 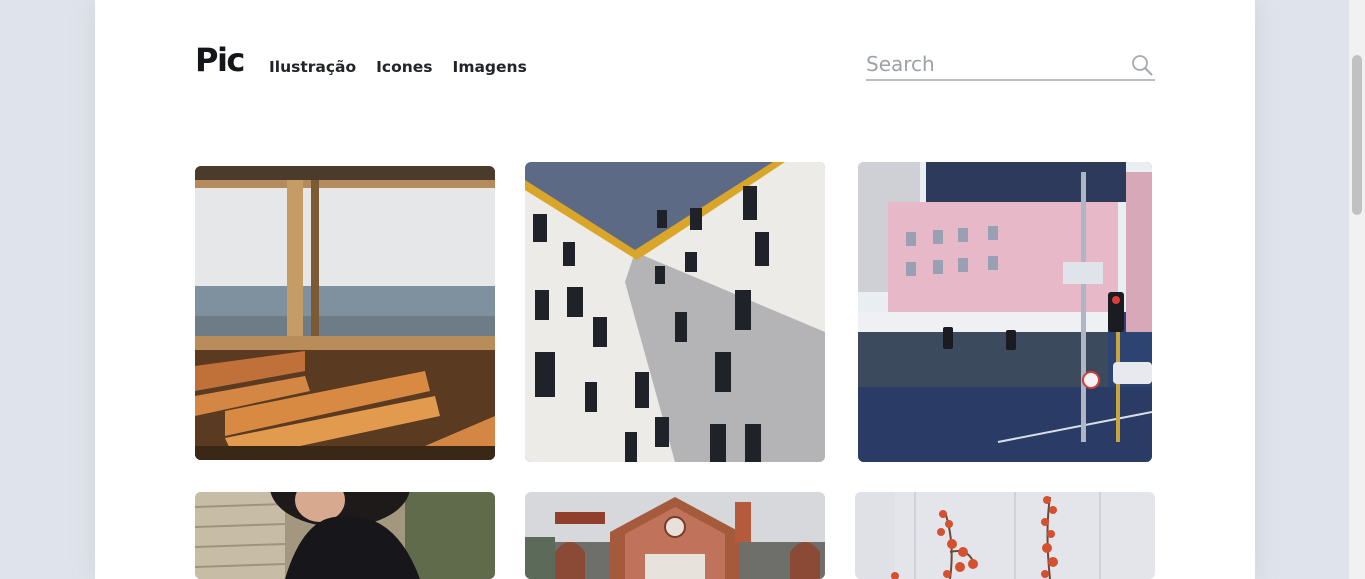 What do you see at coordinates (345, 313) in the screenshot?
I see `photo-card-ferry` at bounding box center [345, 313].